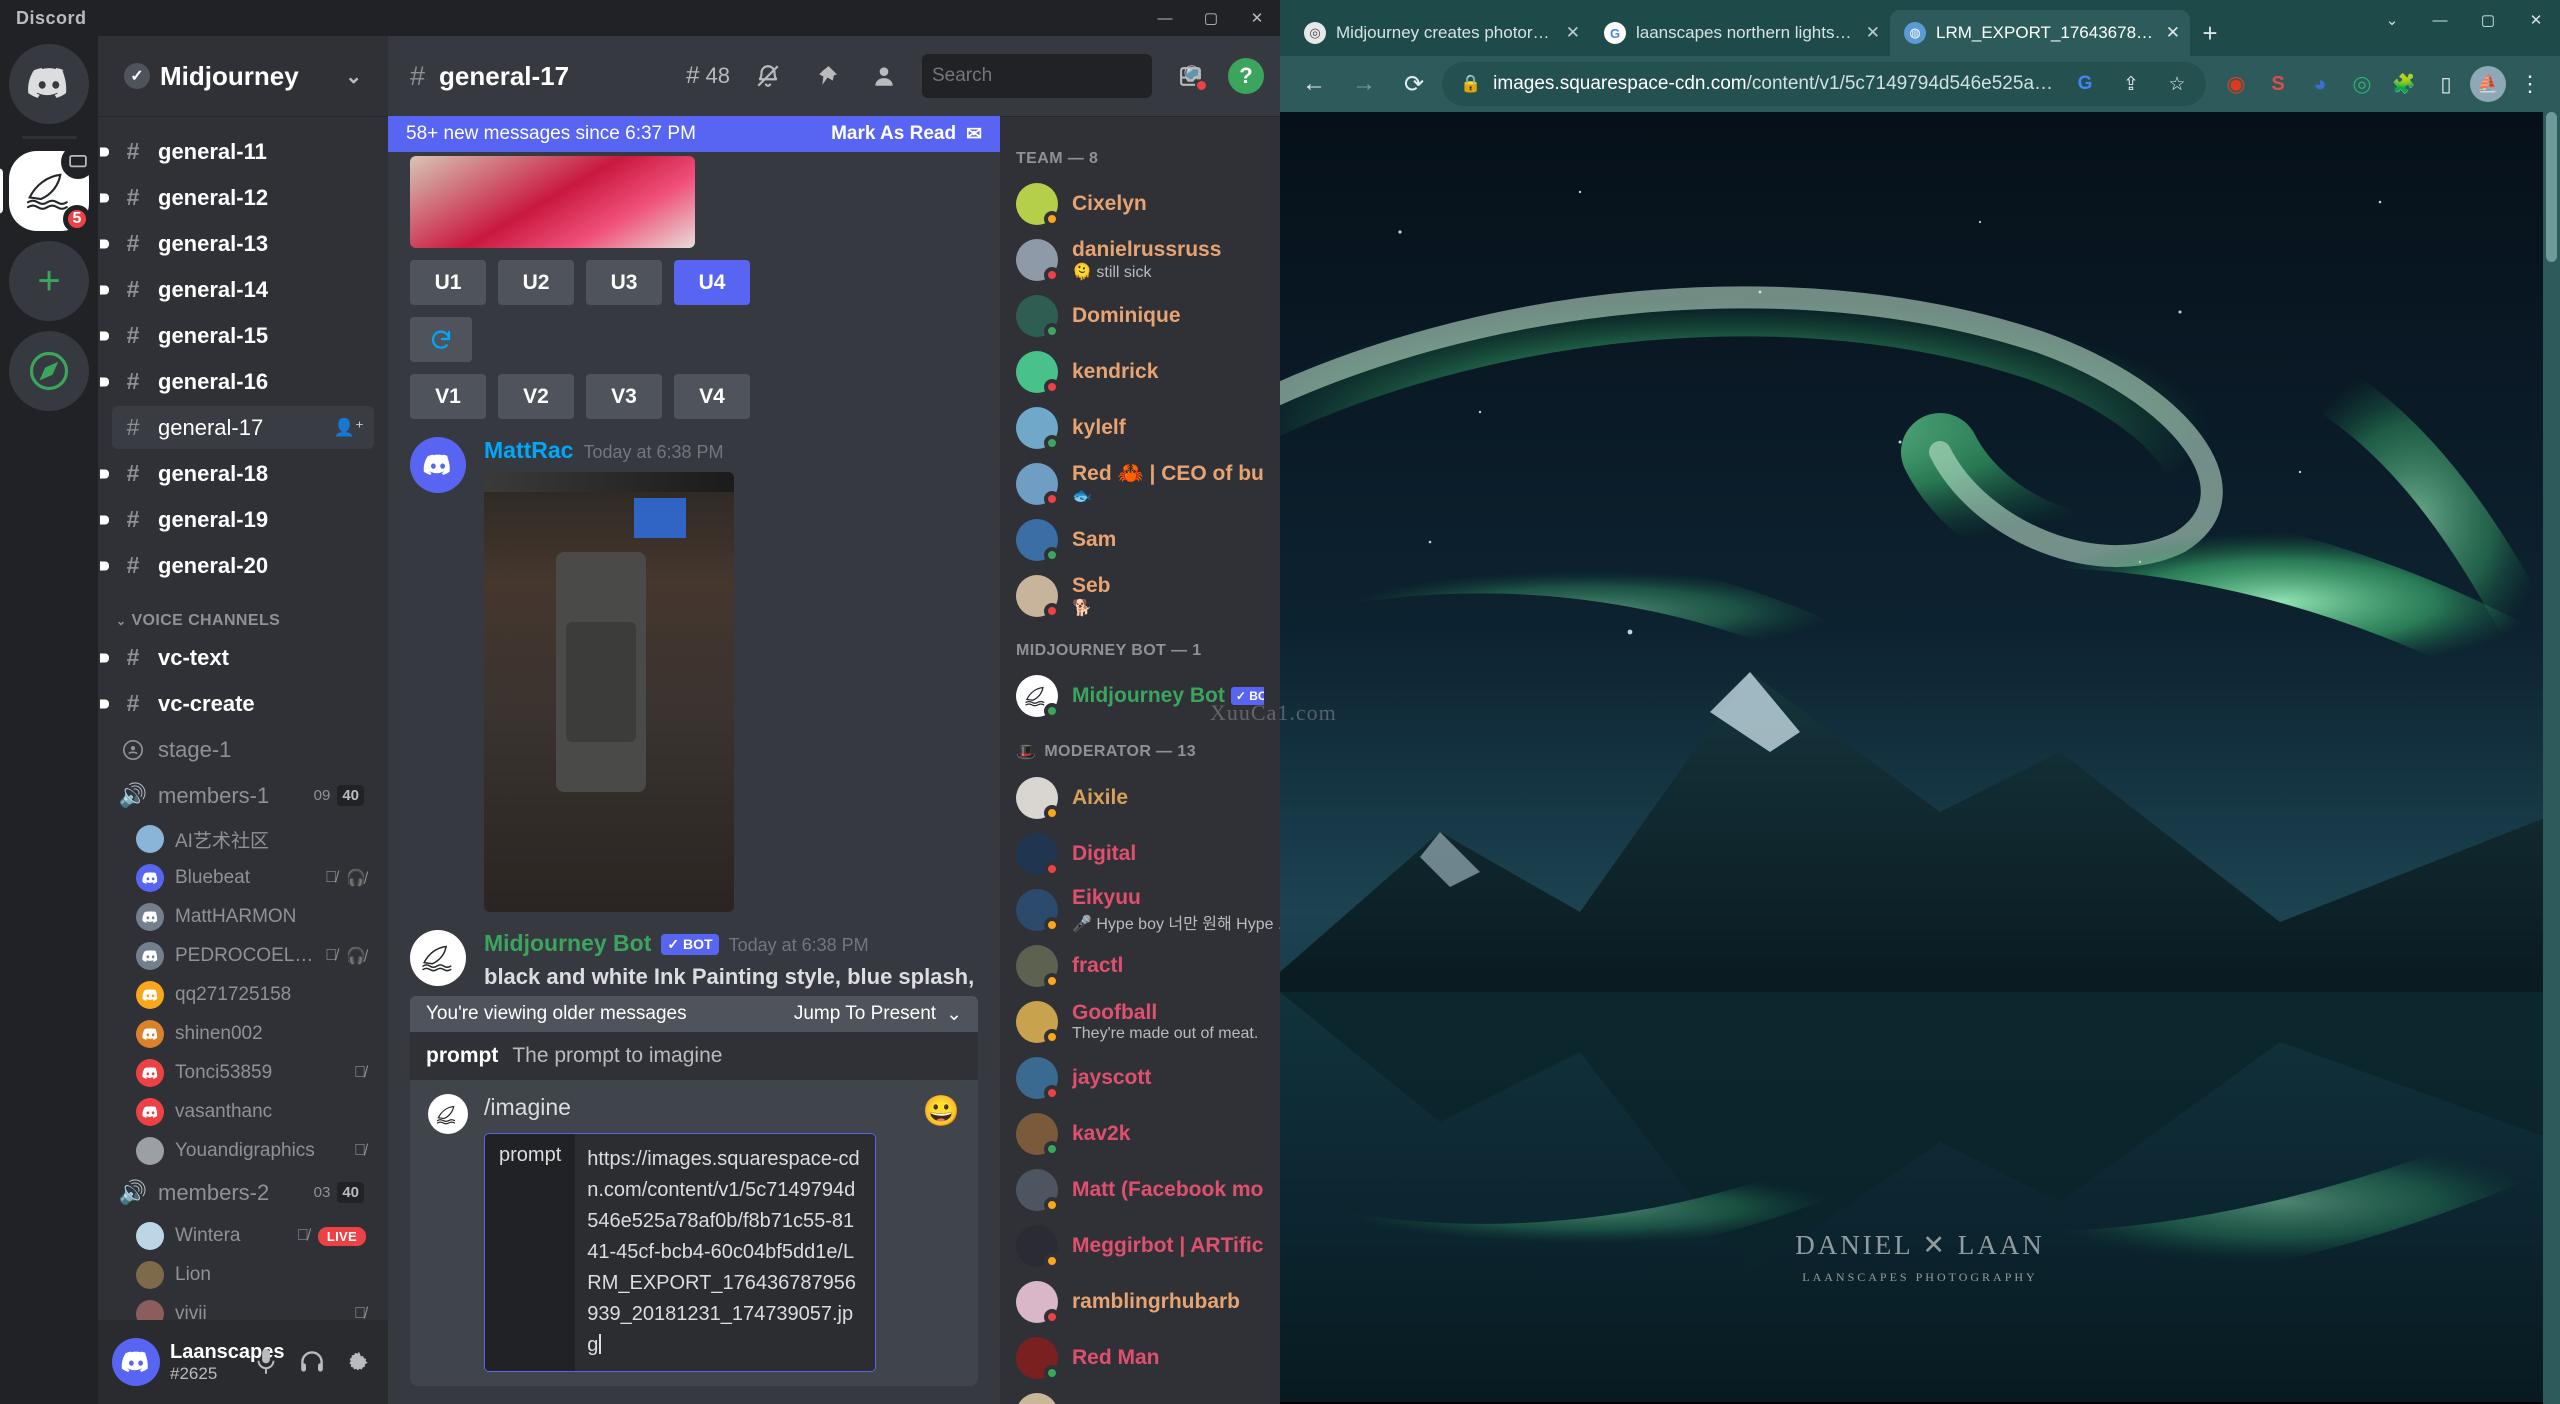 Image resolution: width=2560 pixels, height=1404 pixels. I want to click on channel-members-2: 🔊 members-2 03 40, so click(243, 1192).